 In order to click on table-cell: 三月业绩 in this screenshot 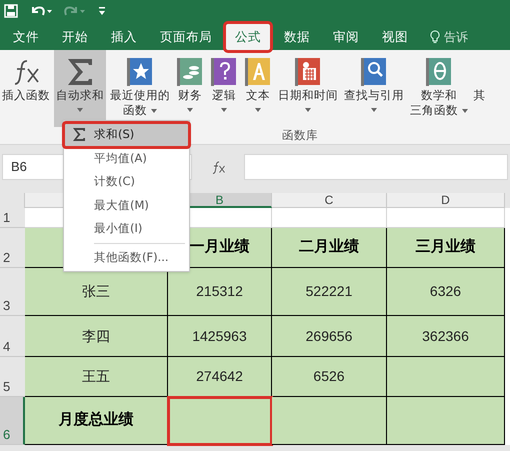, I will do `click(446, 248)`.